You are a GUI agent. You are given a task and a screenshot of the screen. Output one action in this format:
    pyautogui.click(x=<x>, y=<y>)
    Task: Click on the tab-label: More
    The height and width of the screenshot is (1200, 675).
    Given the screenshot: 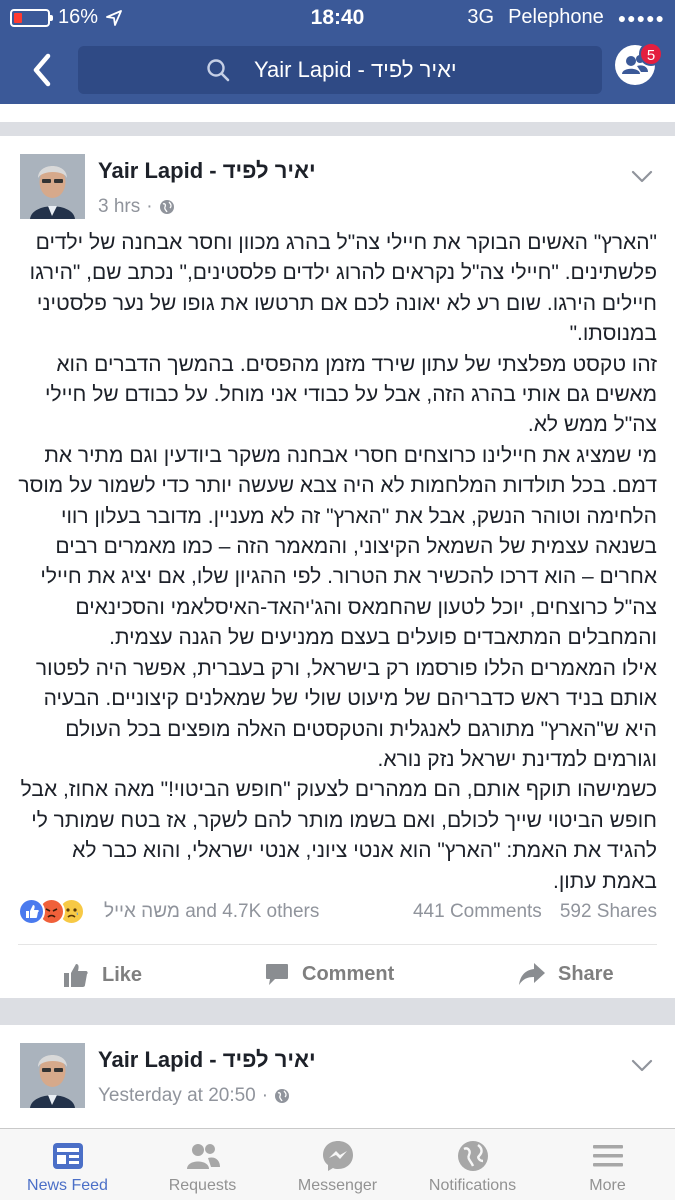 What is the action you would take?
    pyautogui.click(x=607, y=1185)
    